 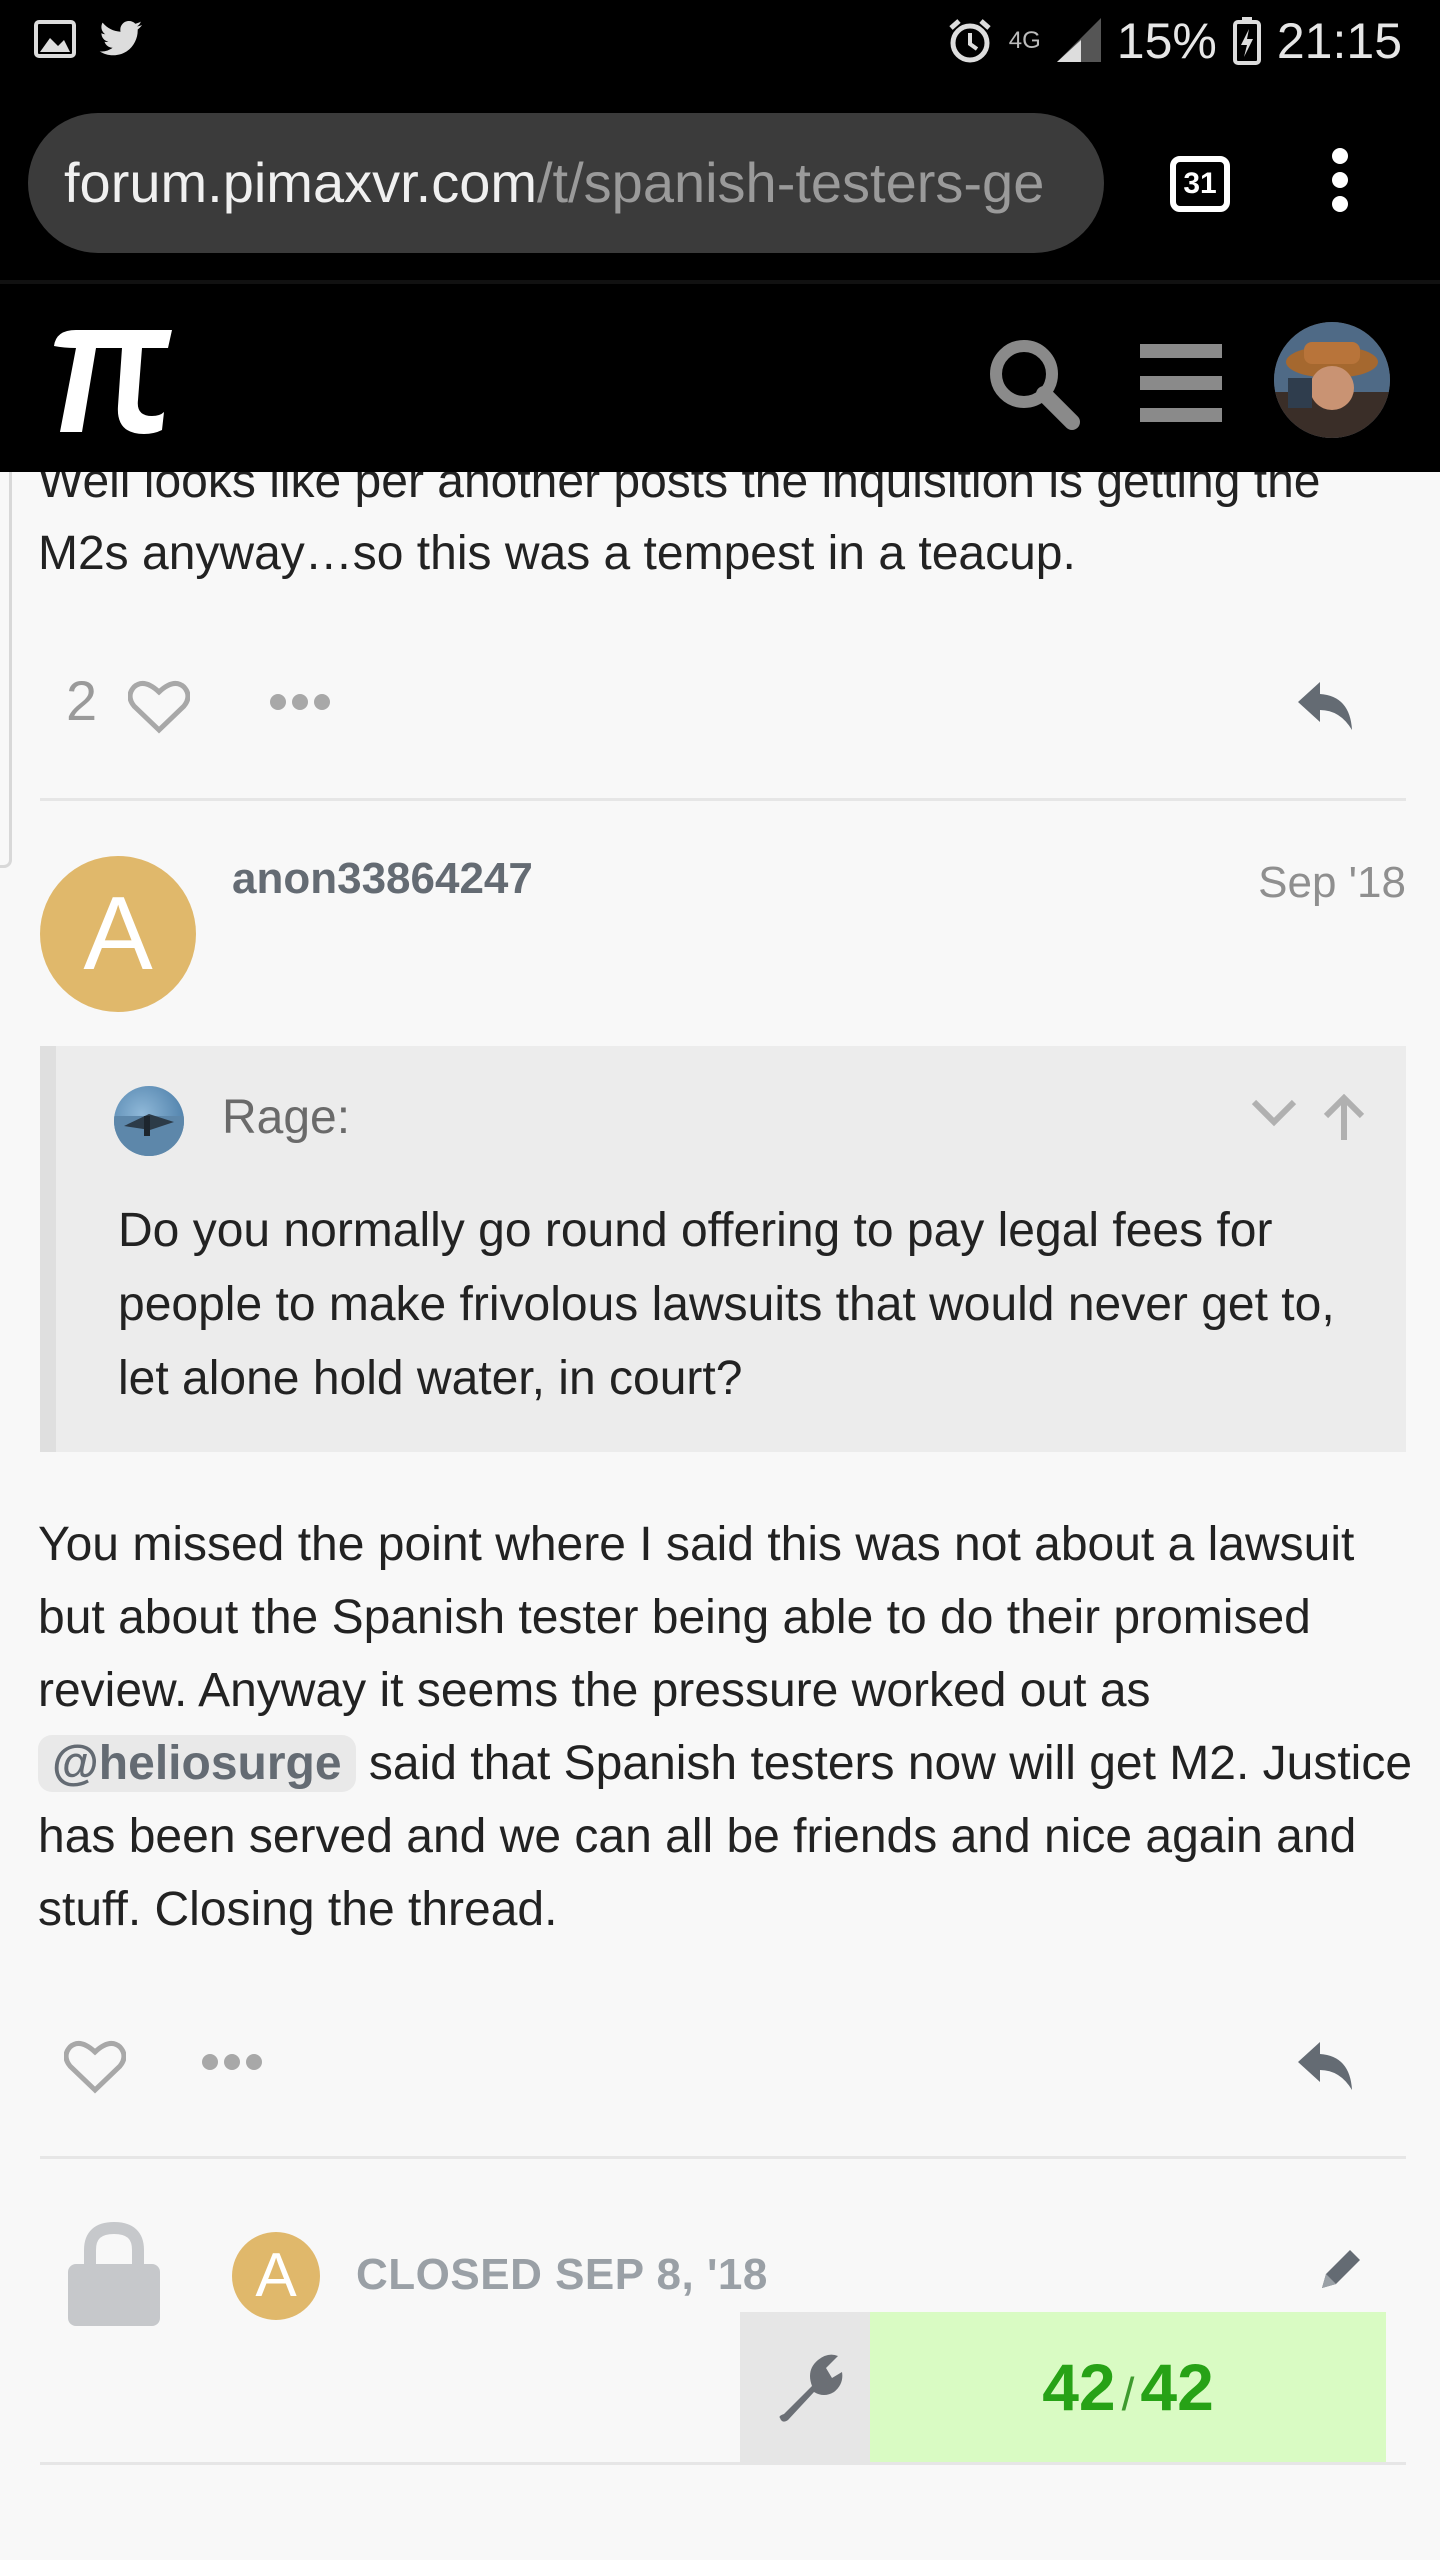 What do you see at coordinates (89, 39) in the screenshot?
I see `notification-icons` at bounding box center [89, 39].